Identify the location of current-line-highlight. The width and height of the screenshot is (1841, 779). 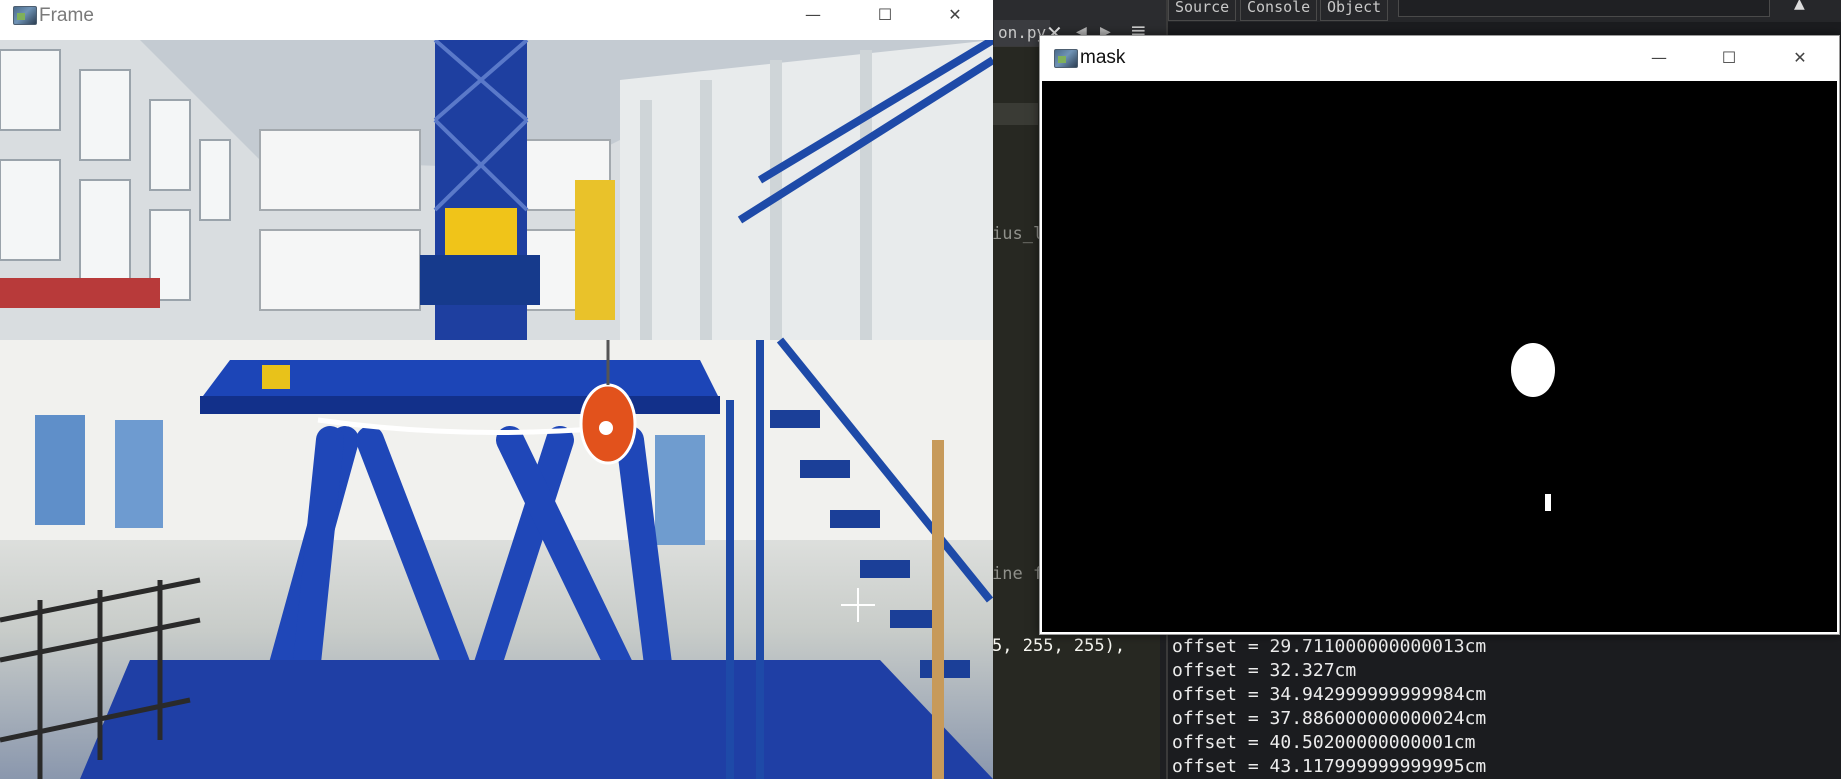
(1014, 114).